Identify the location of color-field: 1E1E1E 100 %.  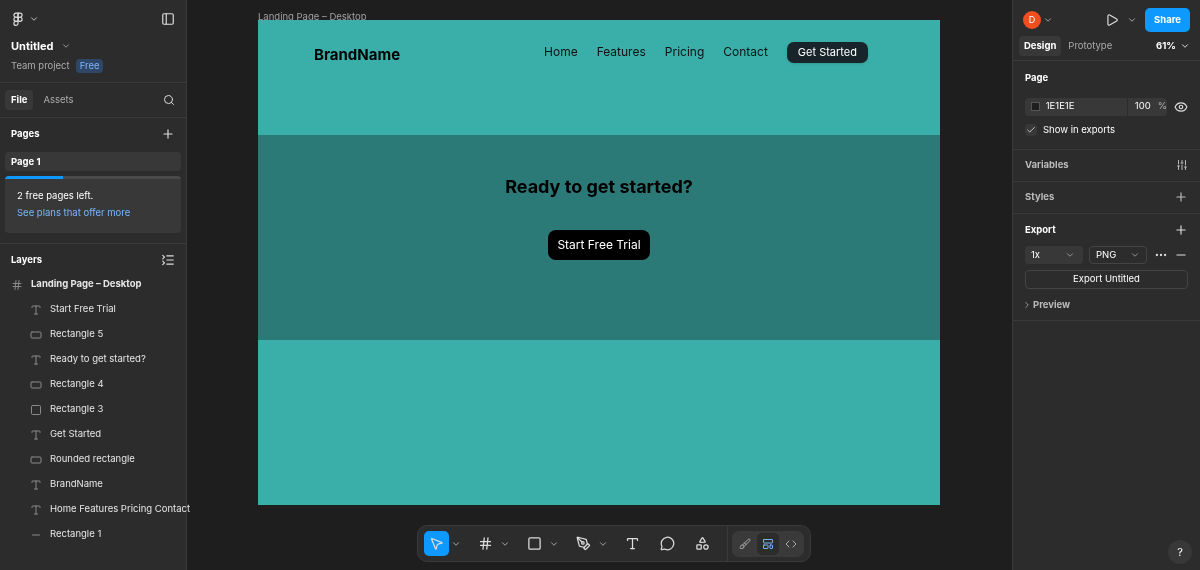
(1096, 106).